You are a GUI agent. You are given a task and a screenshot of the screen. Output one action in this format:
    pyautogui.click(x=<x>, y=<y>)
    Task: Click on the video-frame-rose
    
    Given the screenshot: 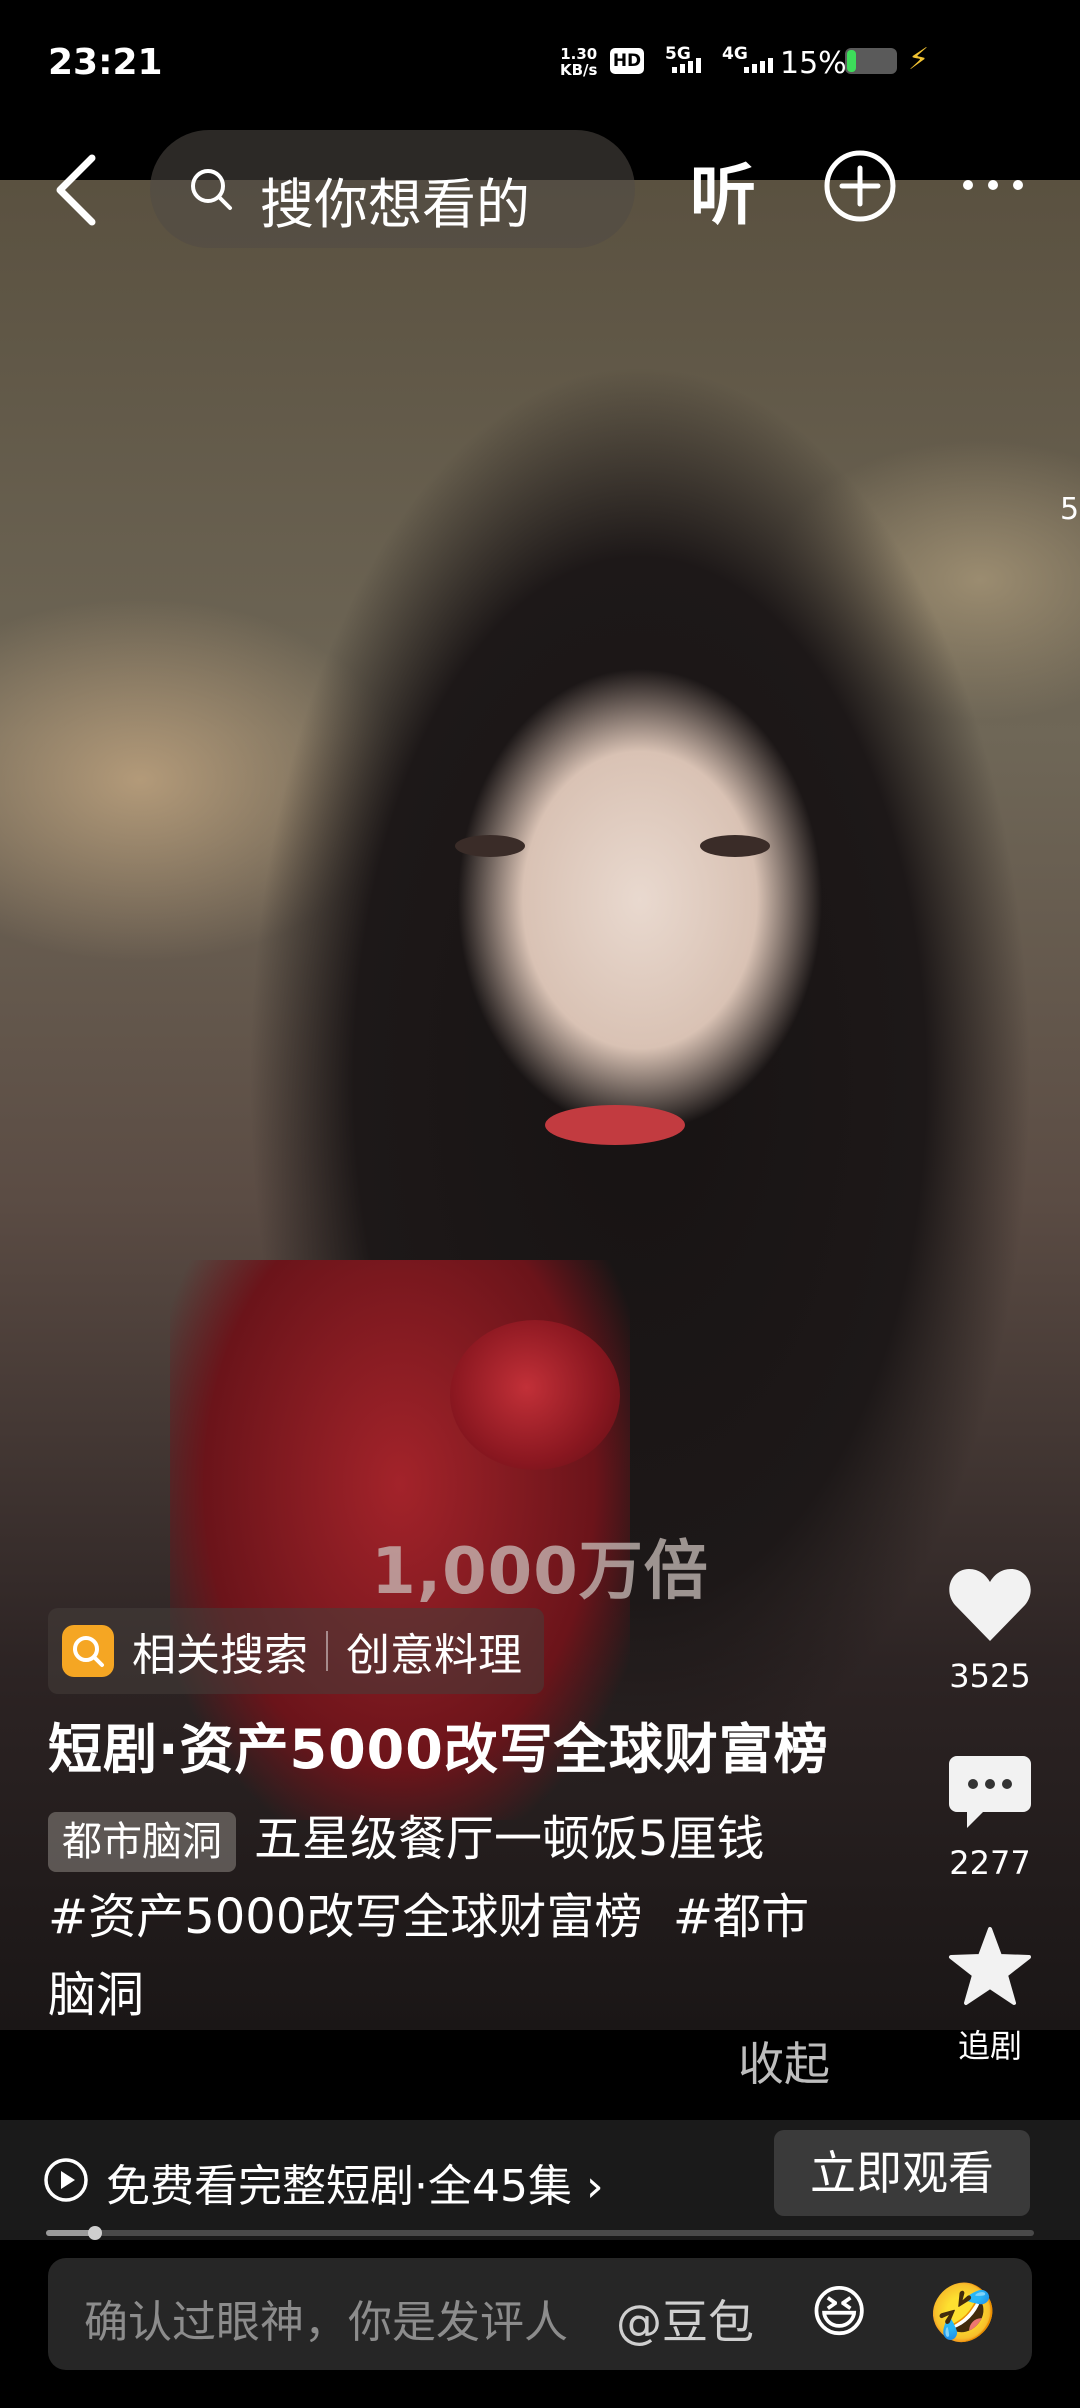 What is the action you would take?
    pyautogui.click(x=535, y=1395)
    